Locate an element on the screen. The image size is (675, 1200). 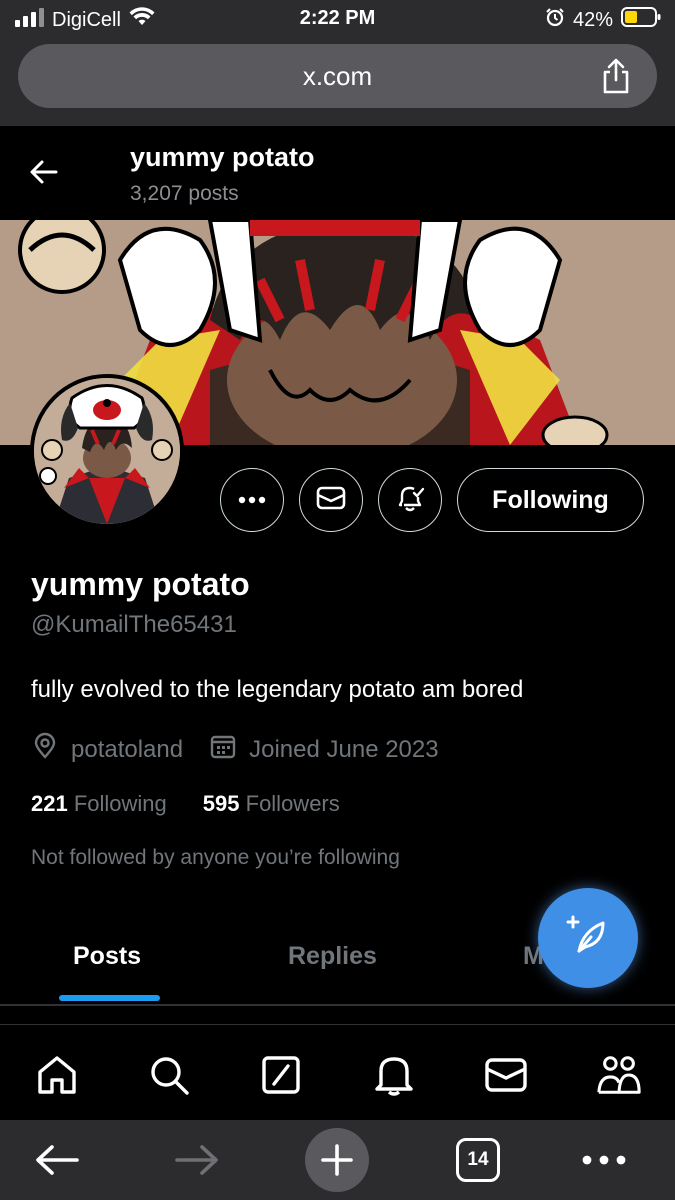
tab-count: 14 is located at coordinates (478, 1160).